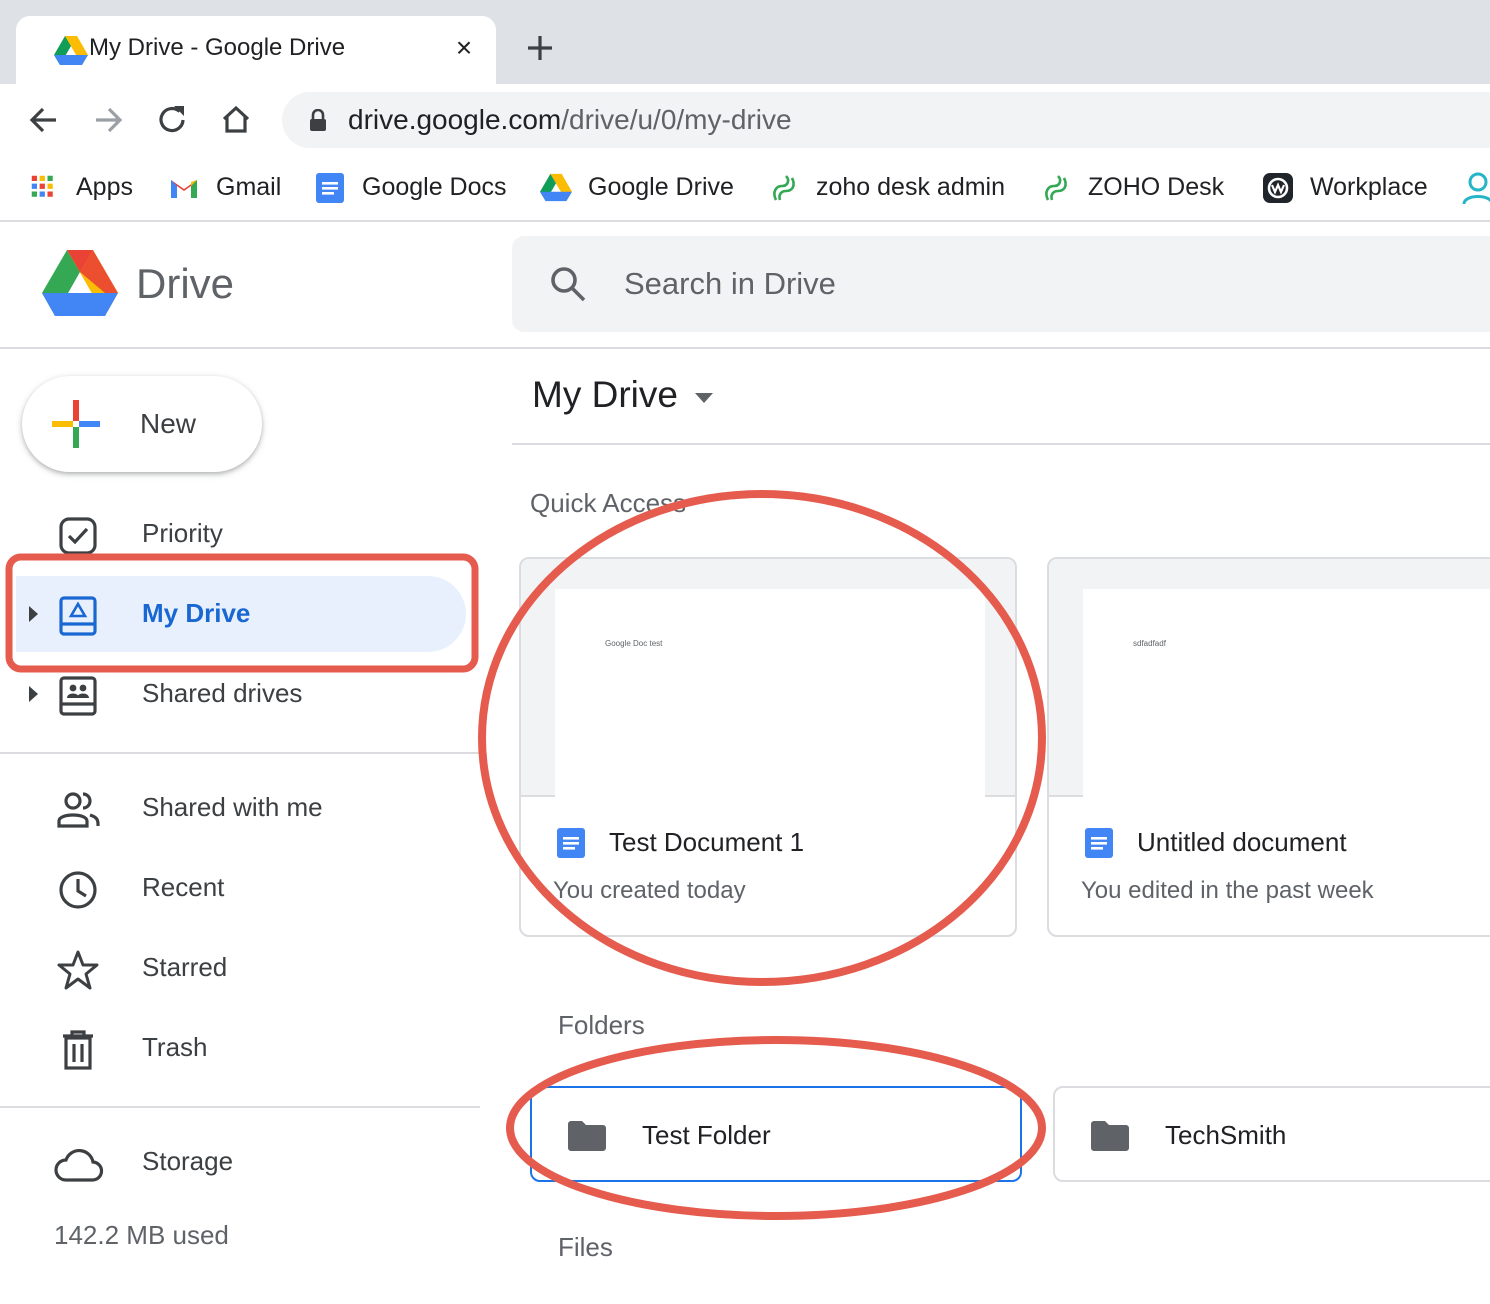 The image size is (1490, 1304). Describe the element at coordinates (568, 284) in the screenshot. I see `search-icon` at that location.